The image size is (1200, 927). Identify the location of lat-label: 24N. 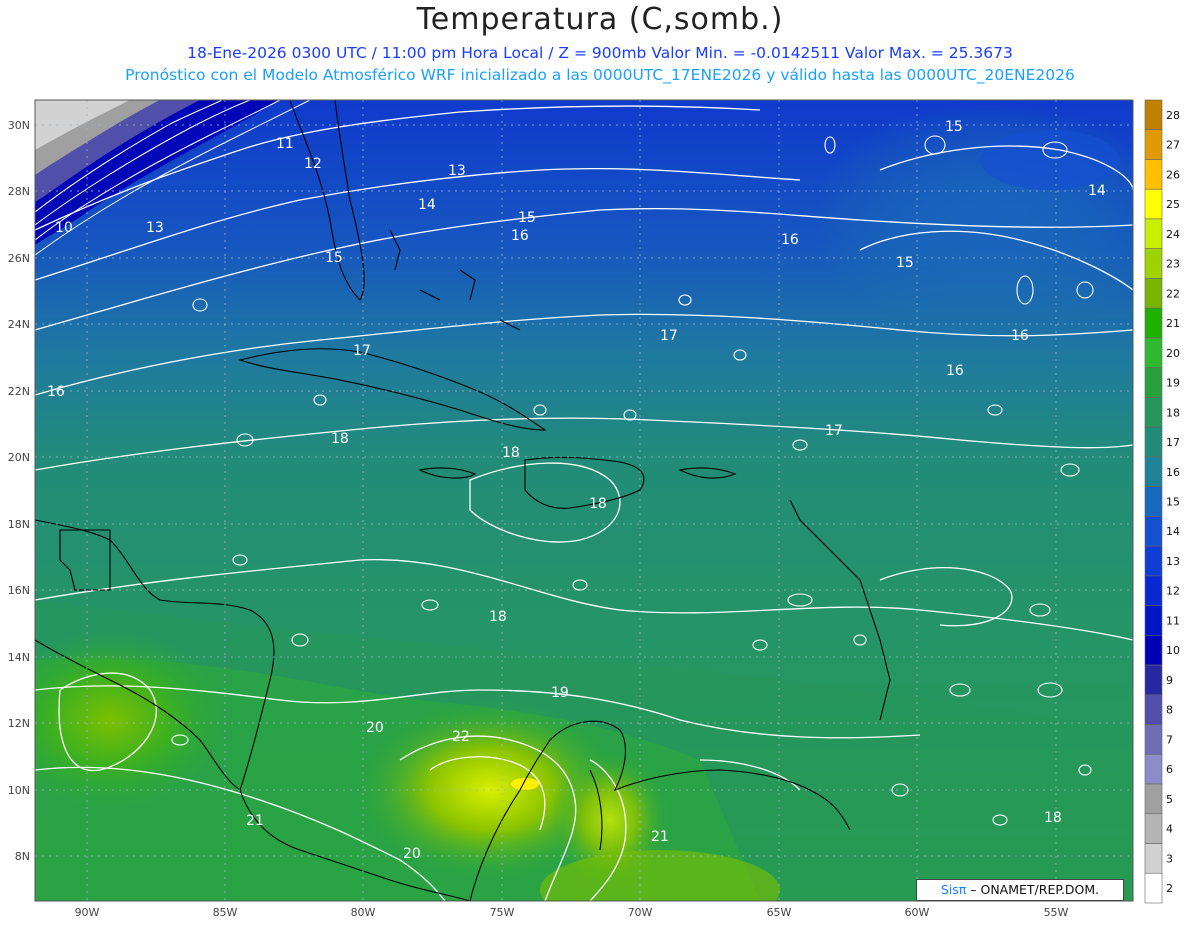
(19, 324).